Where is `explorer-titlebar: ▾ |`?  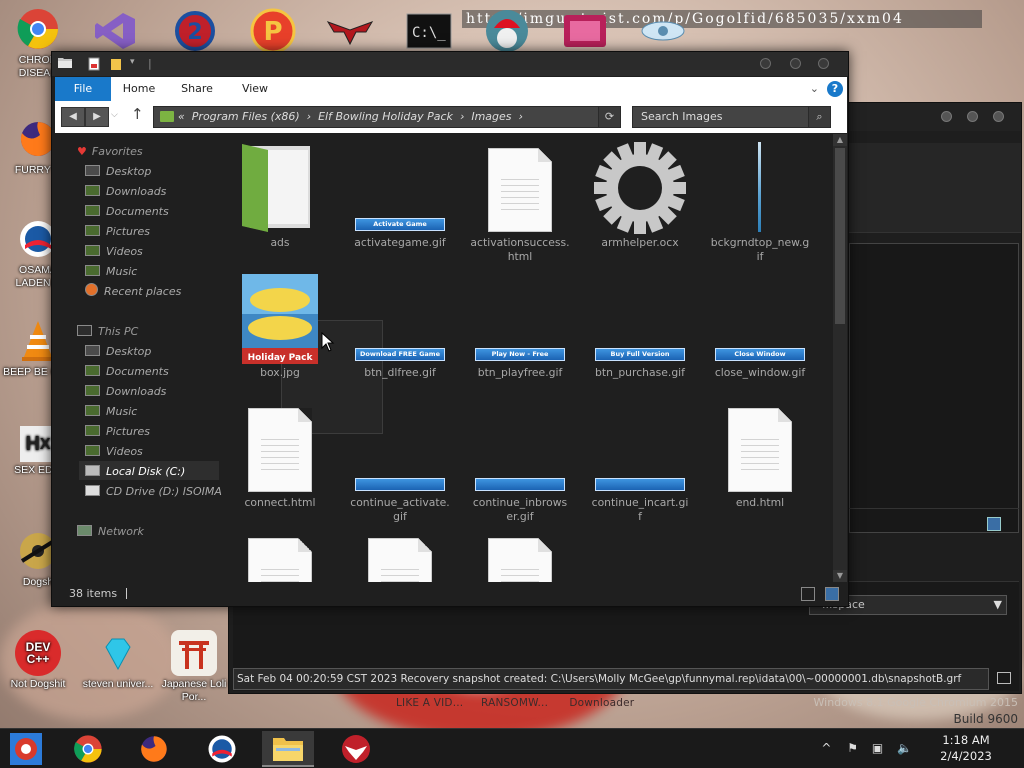 explorer-titlebar: ▾ | is located at coordinates (450, 64).